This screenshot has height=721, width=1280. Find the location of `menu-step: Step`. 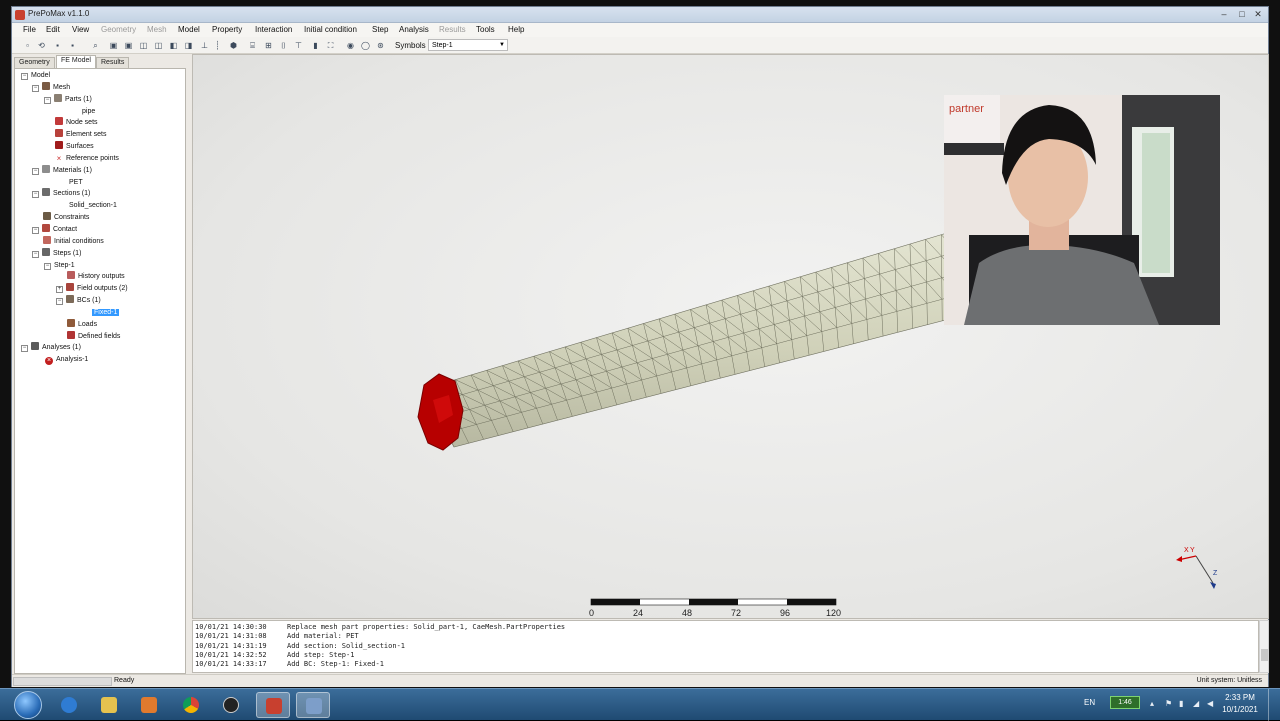

menu-step: Step is located at coordinates (380, 29).